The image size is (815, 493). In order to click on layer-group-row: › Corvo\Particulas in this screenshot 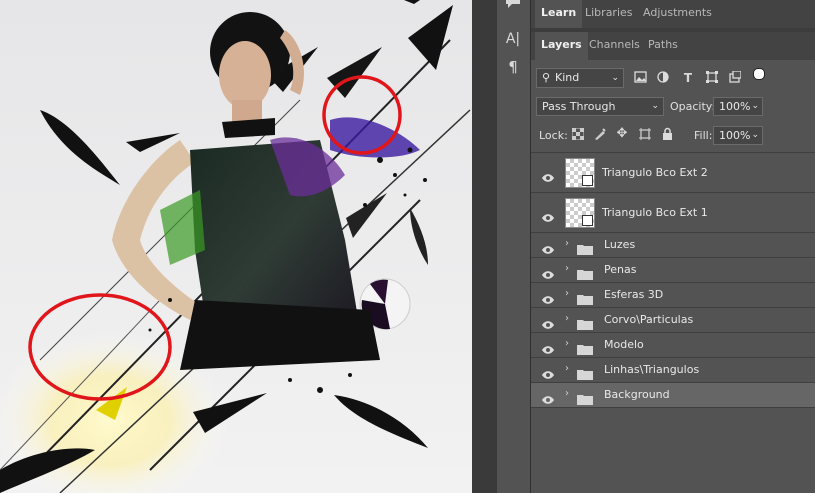, I will do `click(673, 320)`.